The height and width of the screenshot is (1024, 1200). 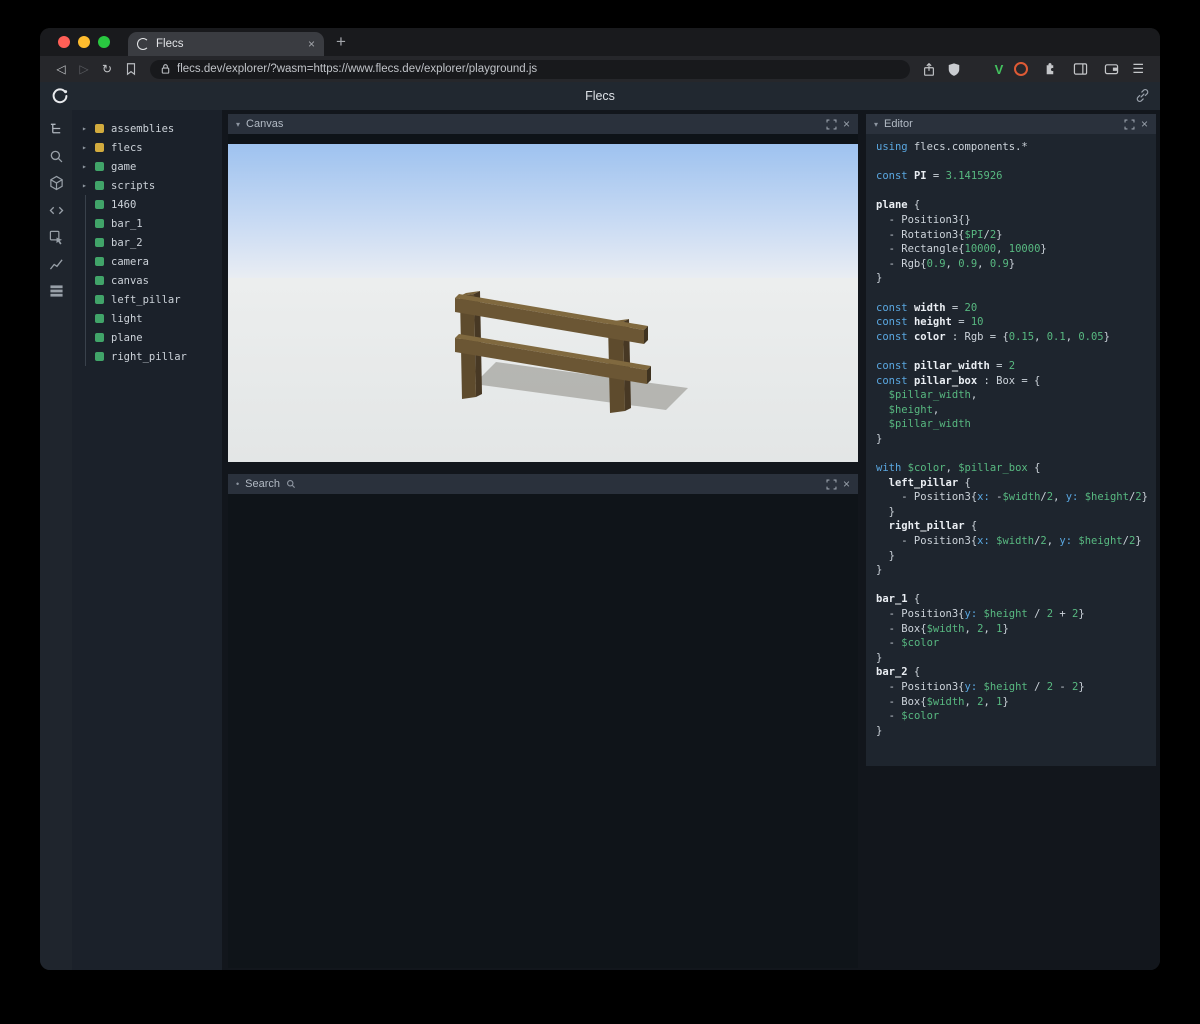 What do you see at coordinates (1021, 69) in the screenshot?
I see `ring-extension-icon` at bounding box center [1021, 69].